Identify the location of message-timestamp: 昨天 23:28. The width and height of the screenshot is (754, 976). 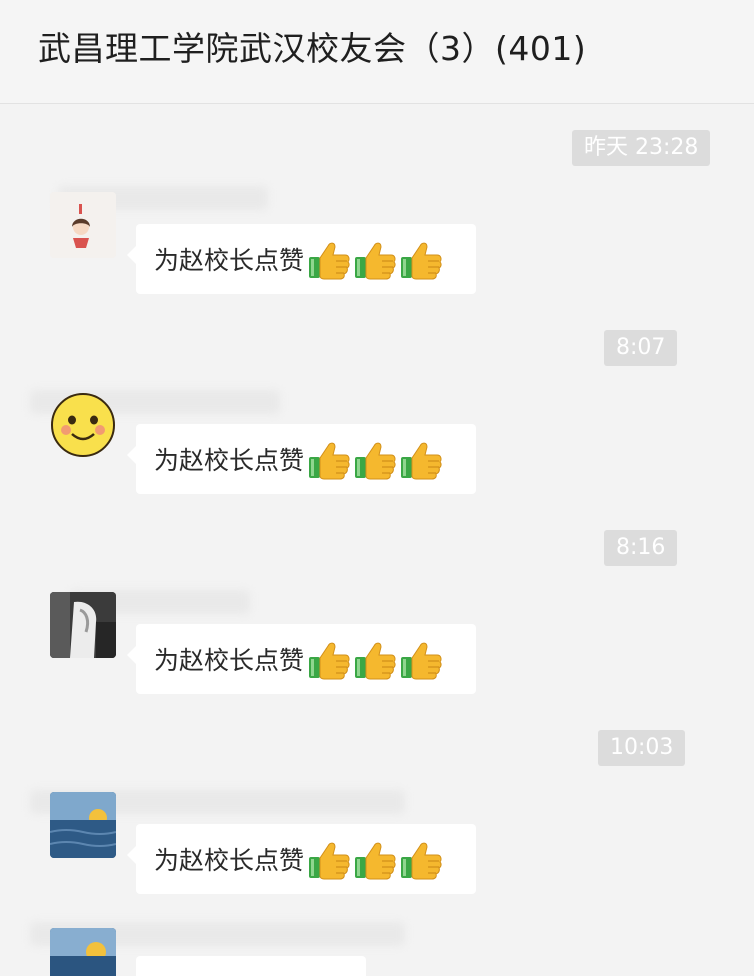
(641, 148).